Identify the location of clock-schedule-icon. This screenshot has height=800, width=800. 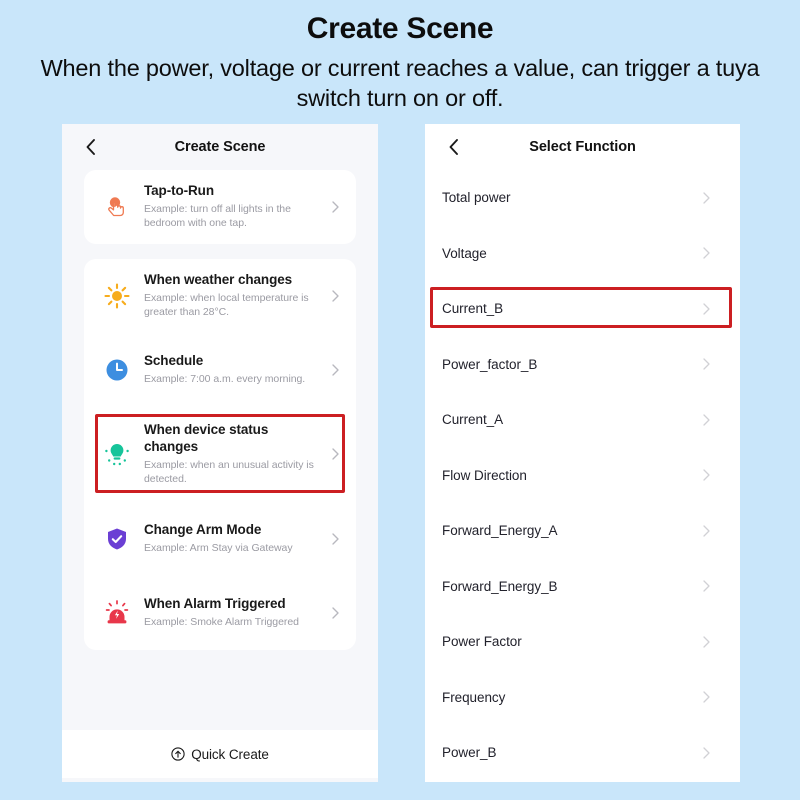
(117, 370).